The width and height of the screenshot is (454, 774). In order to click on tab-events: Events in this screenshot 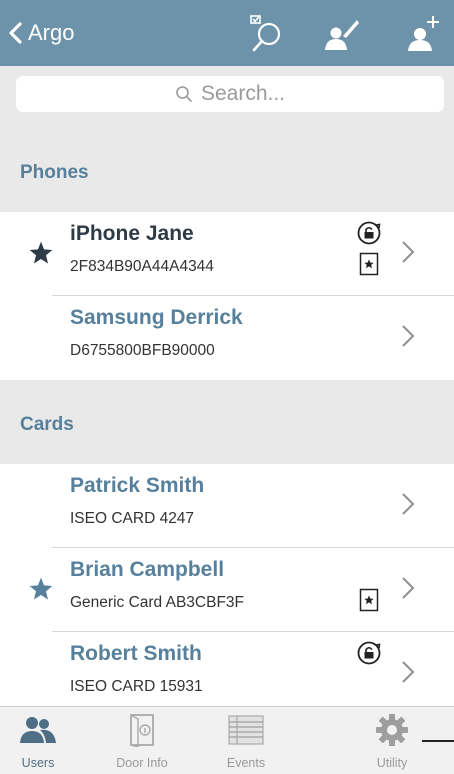, I will do `click(246, 740)`.